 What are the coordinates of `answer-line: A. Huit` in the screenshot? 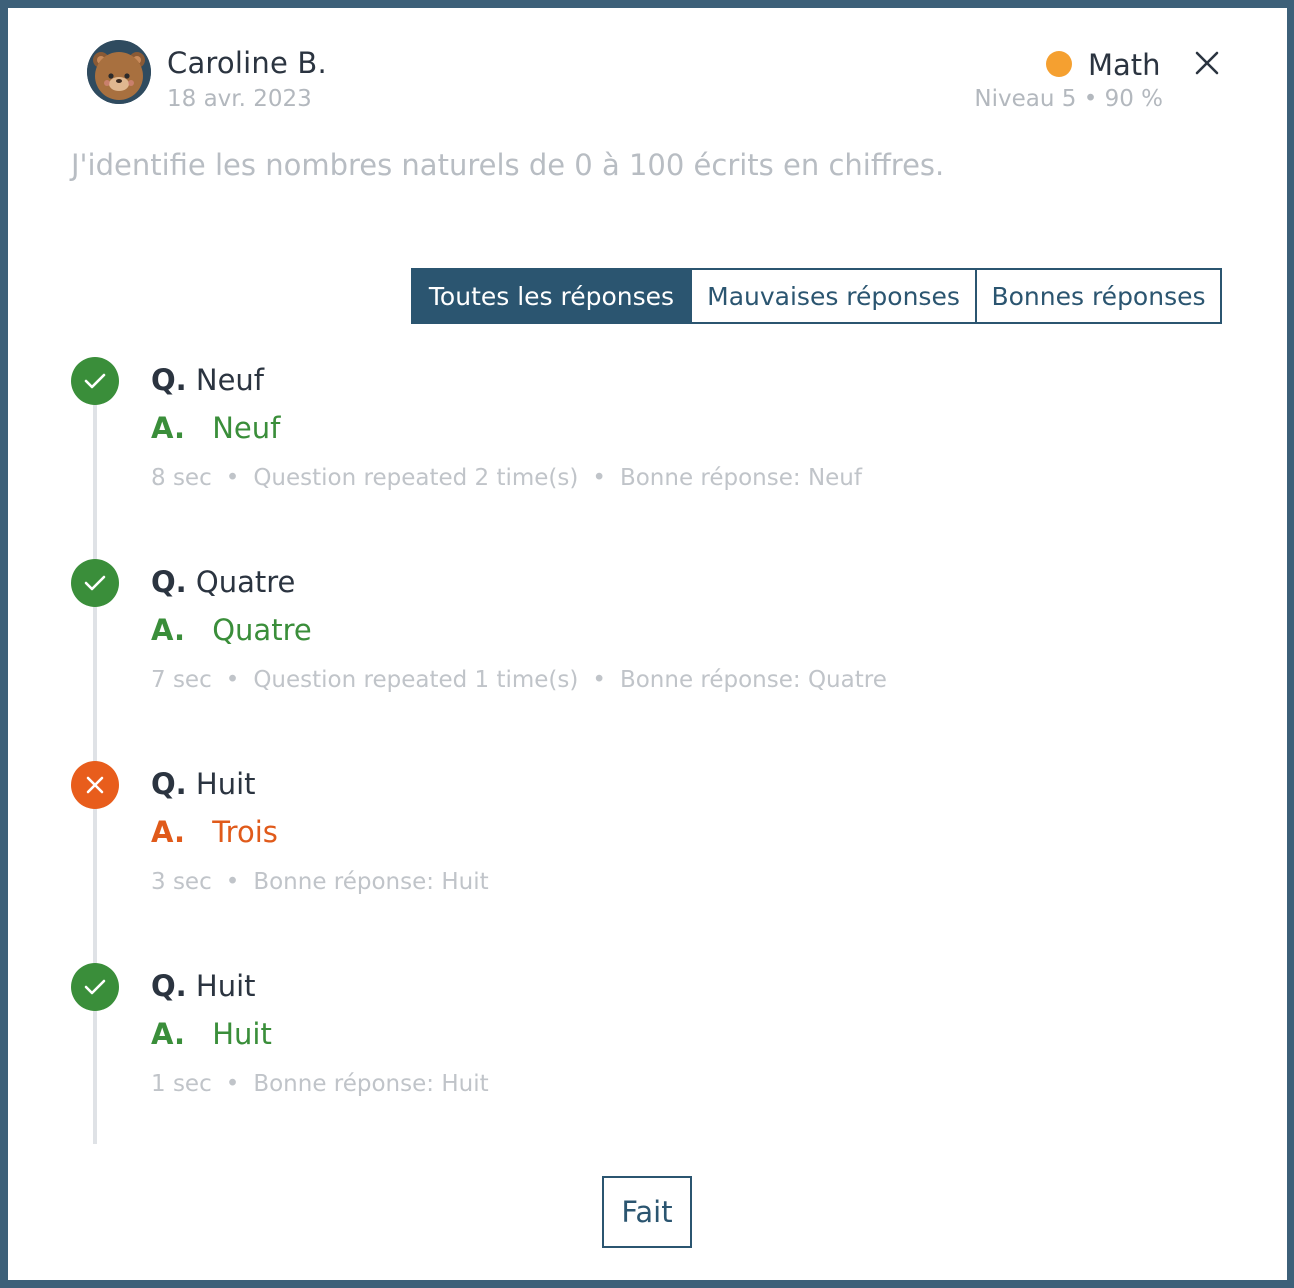 It's located at (211, 1034).